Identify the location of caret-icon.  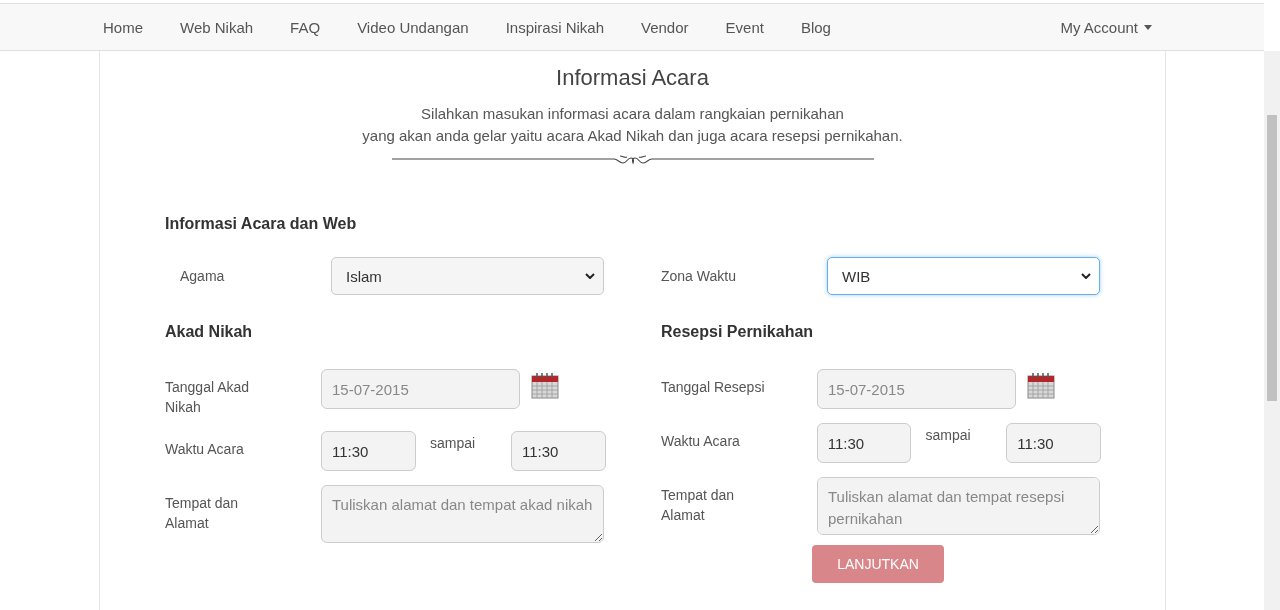
(1148, 27).